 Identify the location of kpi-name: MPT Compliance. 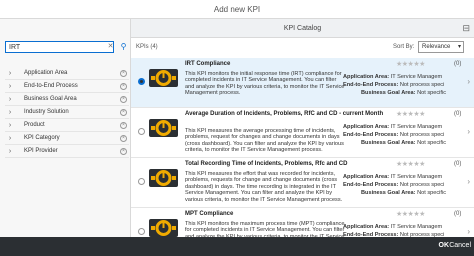
(285, 214).